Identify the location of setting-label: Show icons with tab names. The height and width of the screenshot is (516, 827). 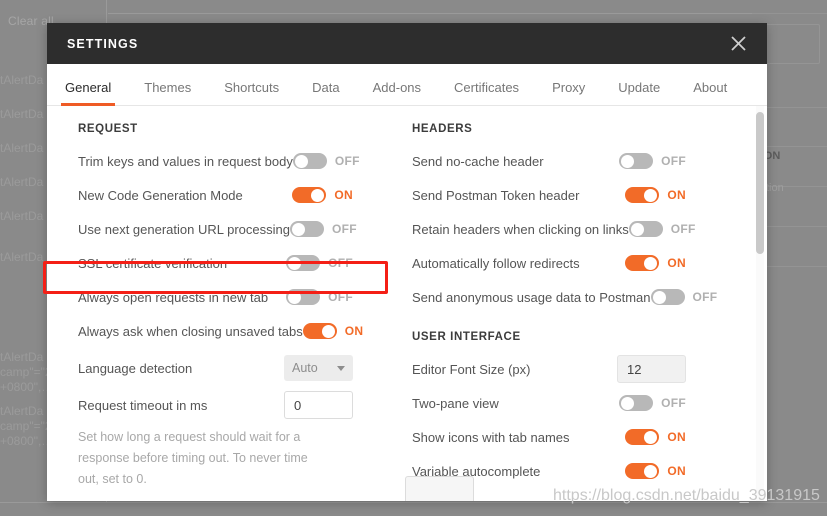
(491, 437).